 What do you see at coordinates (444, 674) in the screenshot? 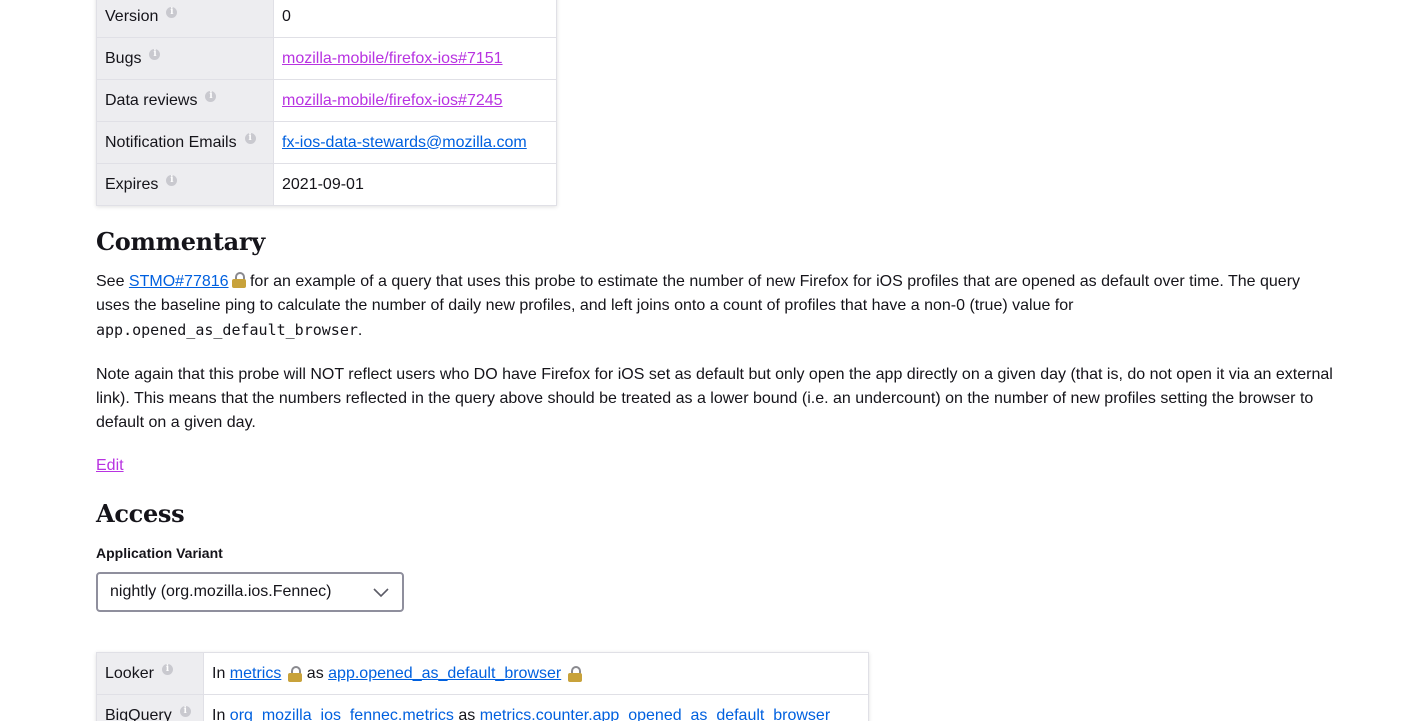
I see `looker-field-link: app.opened_as_default_browser` at bounding box center [444, 674].